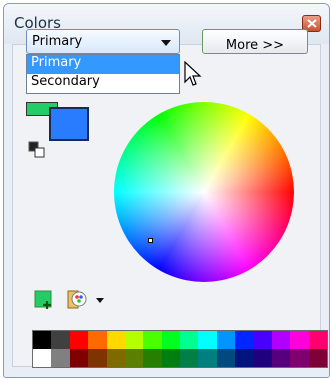 This screenshot has width=333, height=381. What do you see at coordinates (103, 41) in the screenshot?
I see `color-mode-dropdown: Primary` at bounding box center [103, 41].